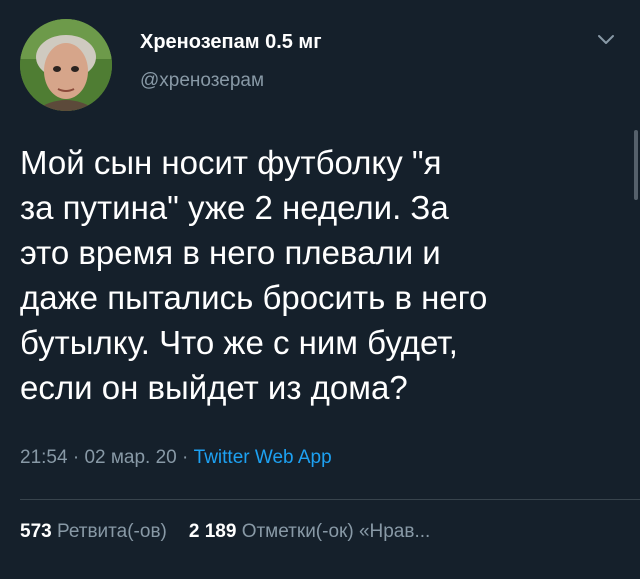 Image resolution: width=640 pixels, height=579 pixels. What do you see at coordinates (330, 499) in the screenshot?
I see `divider` at bounding box center [330, 499].